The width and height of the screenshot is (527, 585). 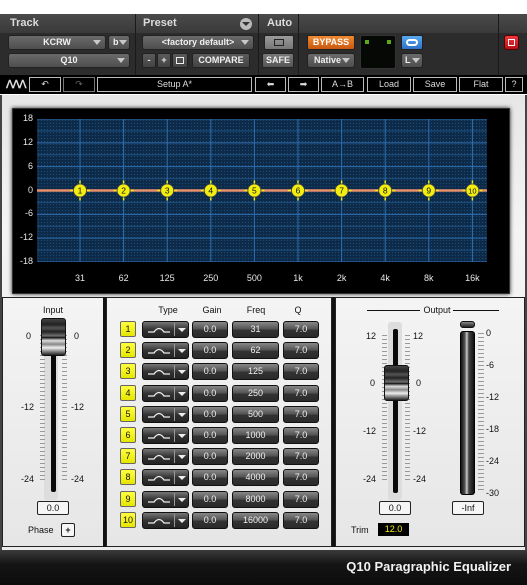 I want to click on band-handle-4: 4, so click(x=210, y=190).